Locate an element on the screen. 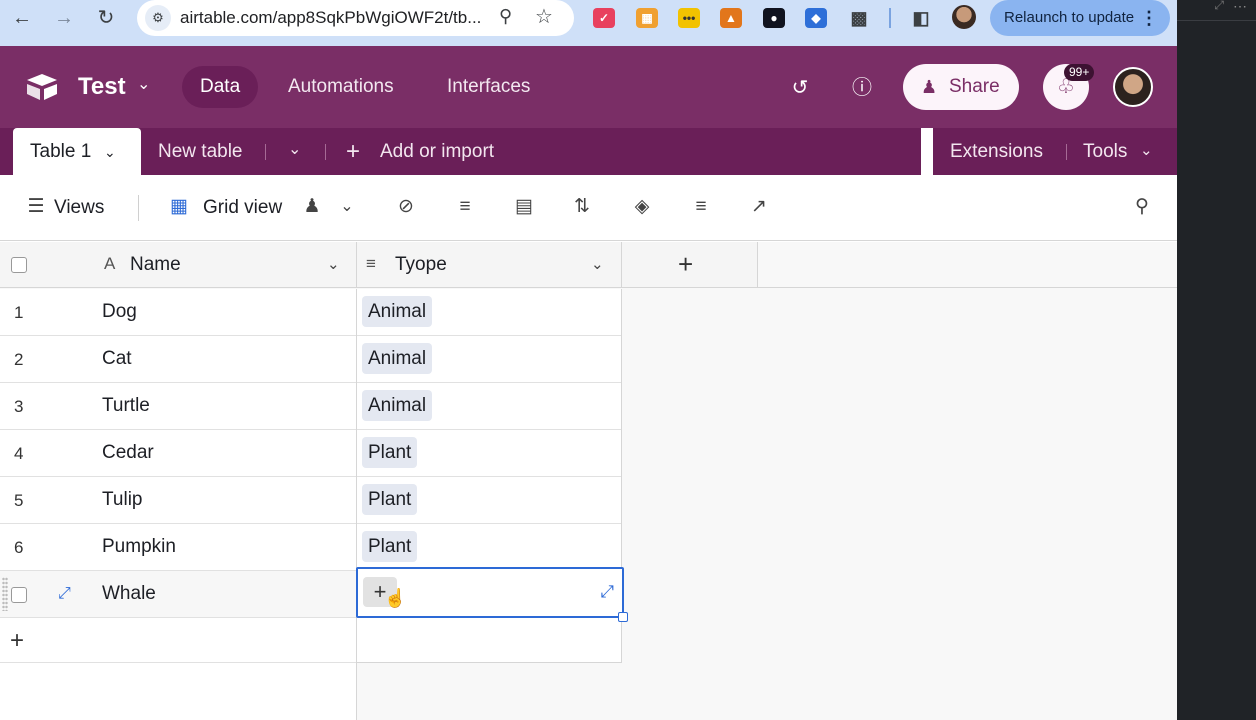  table-row: 4 Cedar is located at coordinates (178, 453).